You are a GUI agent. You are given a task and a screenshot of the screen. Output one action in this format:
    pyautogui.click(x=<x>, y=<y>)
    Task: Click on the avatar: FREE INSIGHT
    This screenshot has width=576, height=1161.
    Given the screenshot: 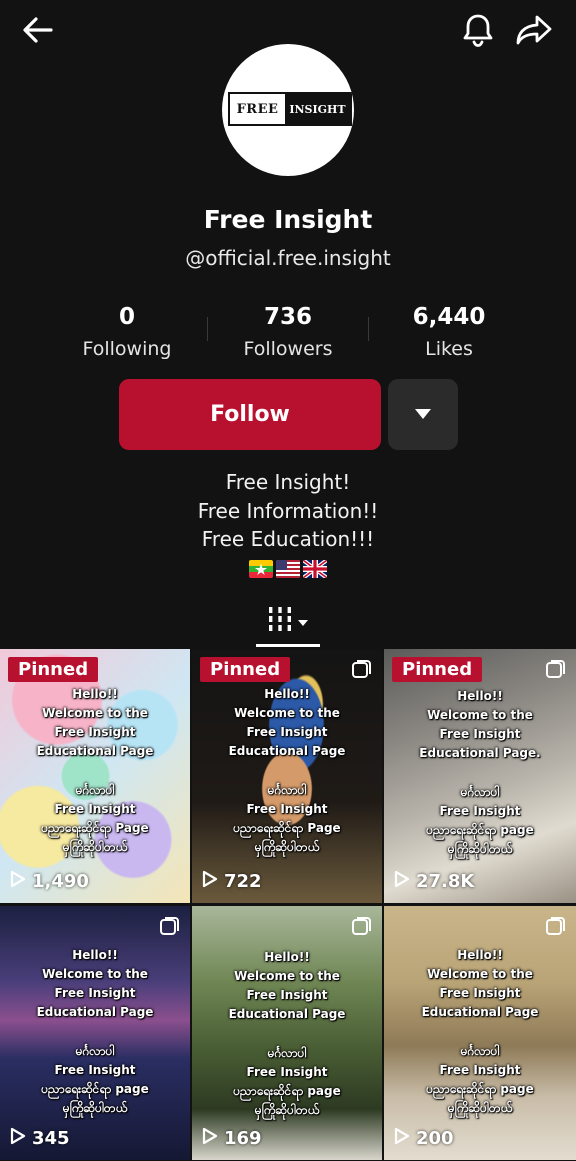 What is the action you would take?
    pyautogui.click(x=288, y=110)
    